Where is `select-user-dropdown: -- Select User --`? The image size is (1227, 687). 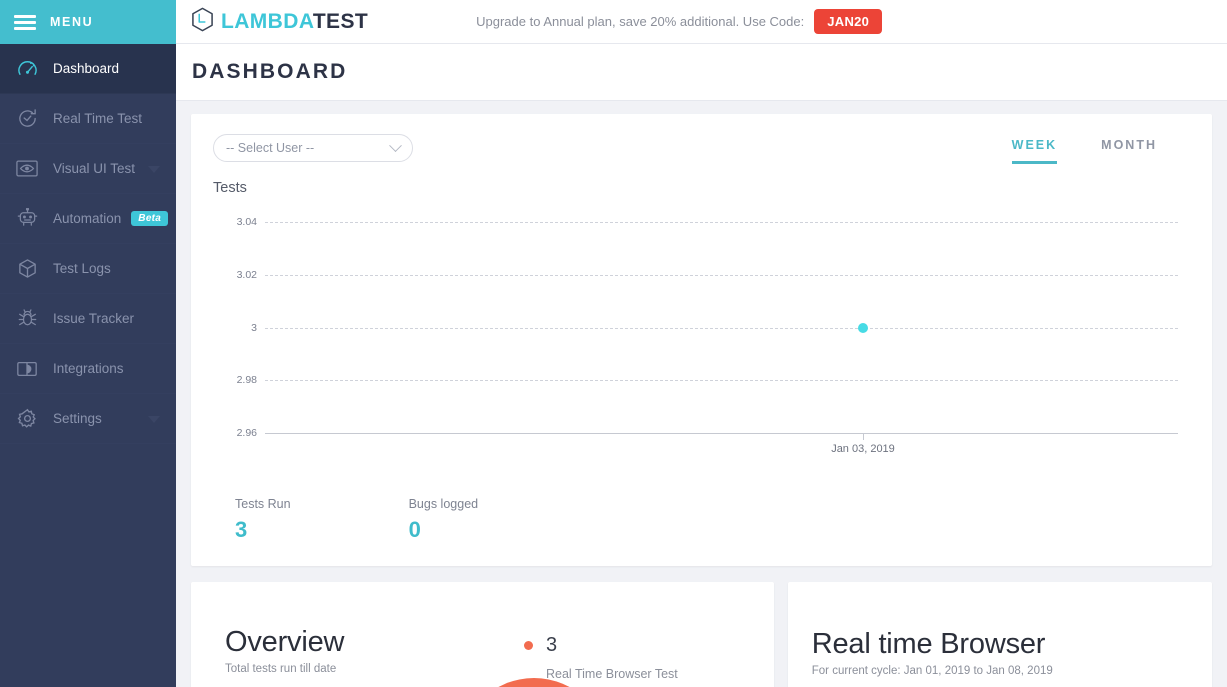 select-user-dropdown: -- Select User -- is located at coordinates (313, 148).